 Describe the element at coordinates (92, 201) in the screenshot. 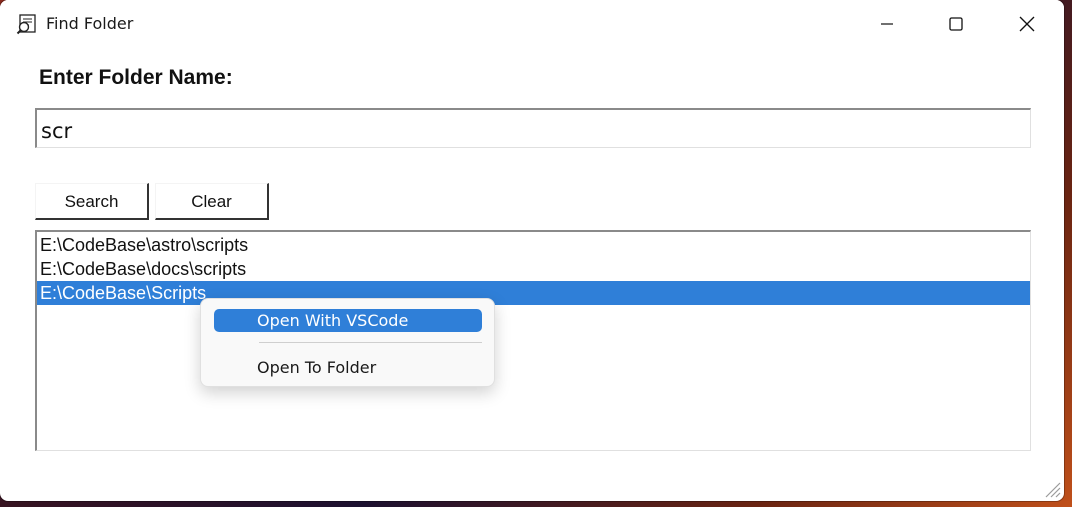

I see `search-button: Search` at that location.